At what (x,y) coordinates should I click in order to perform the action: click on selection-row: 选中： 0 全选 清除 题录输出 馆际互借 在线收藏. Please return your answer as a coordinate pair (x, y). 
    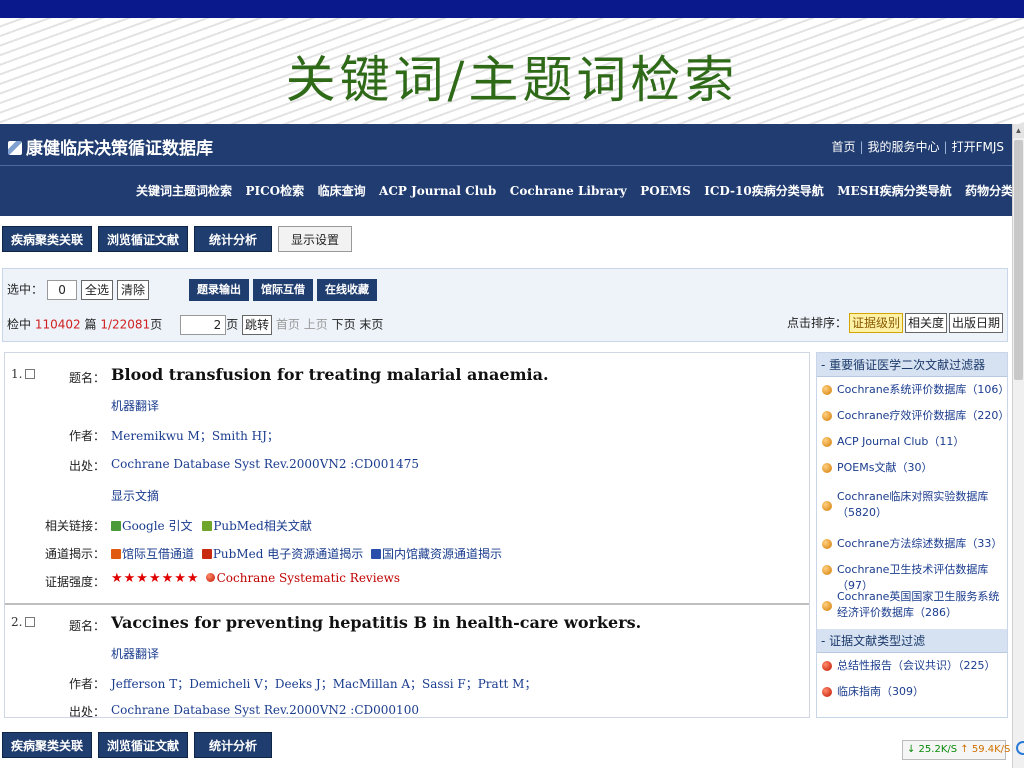
    Looking at the image, I should click on (194, 290).